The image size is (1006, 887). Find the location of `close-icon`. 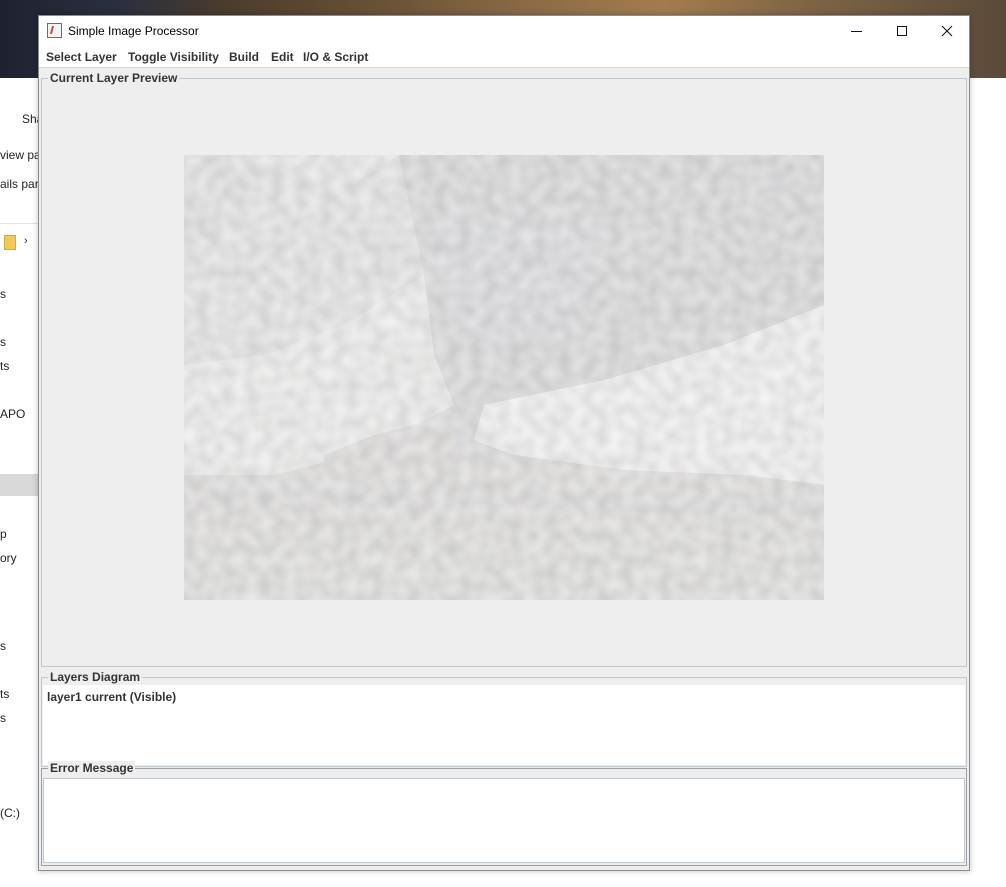

close-icon is located at coordinates (947, 31).